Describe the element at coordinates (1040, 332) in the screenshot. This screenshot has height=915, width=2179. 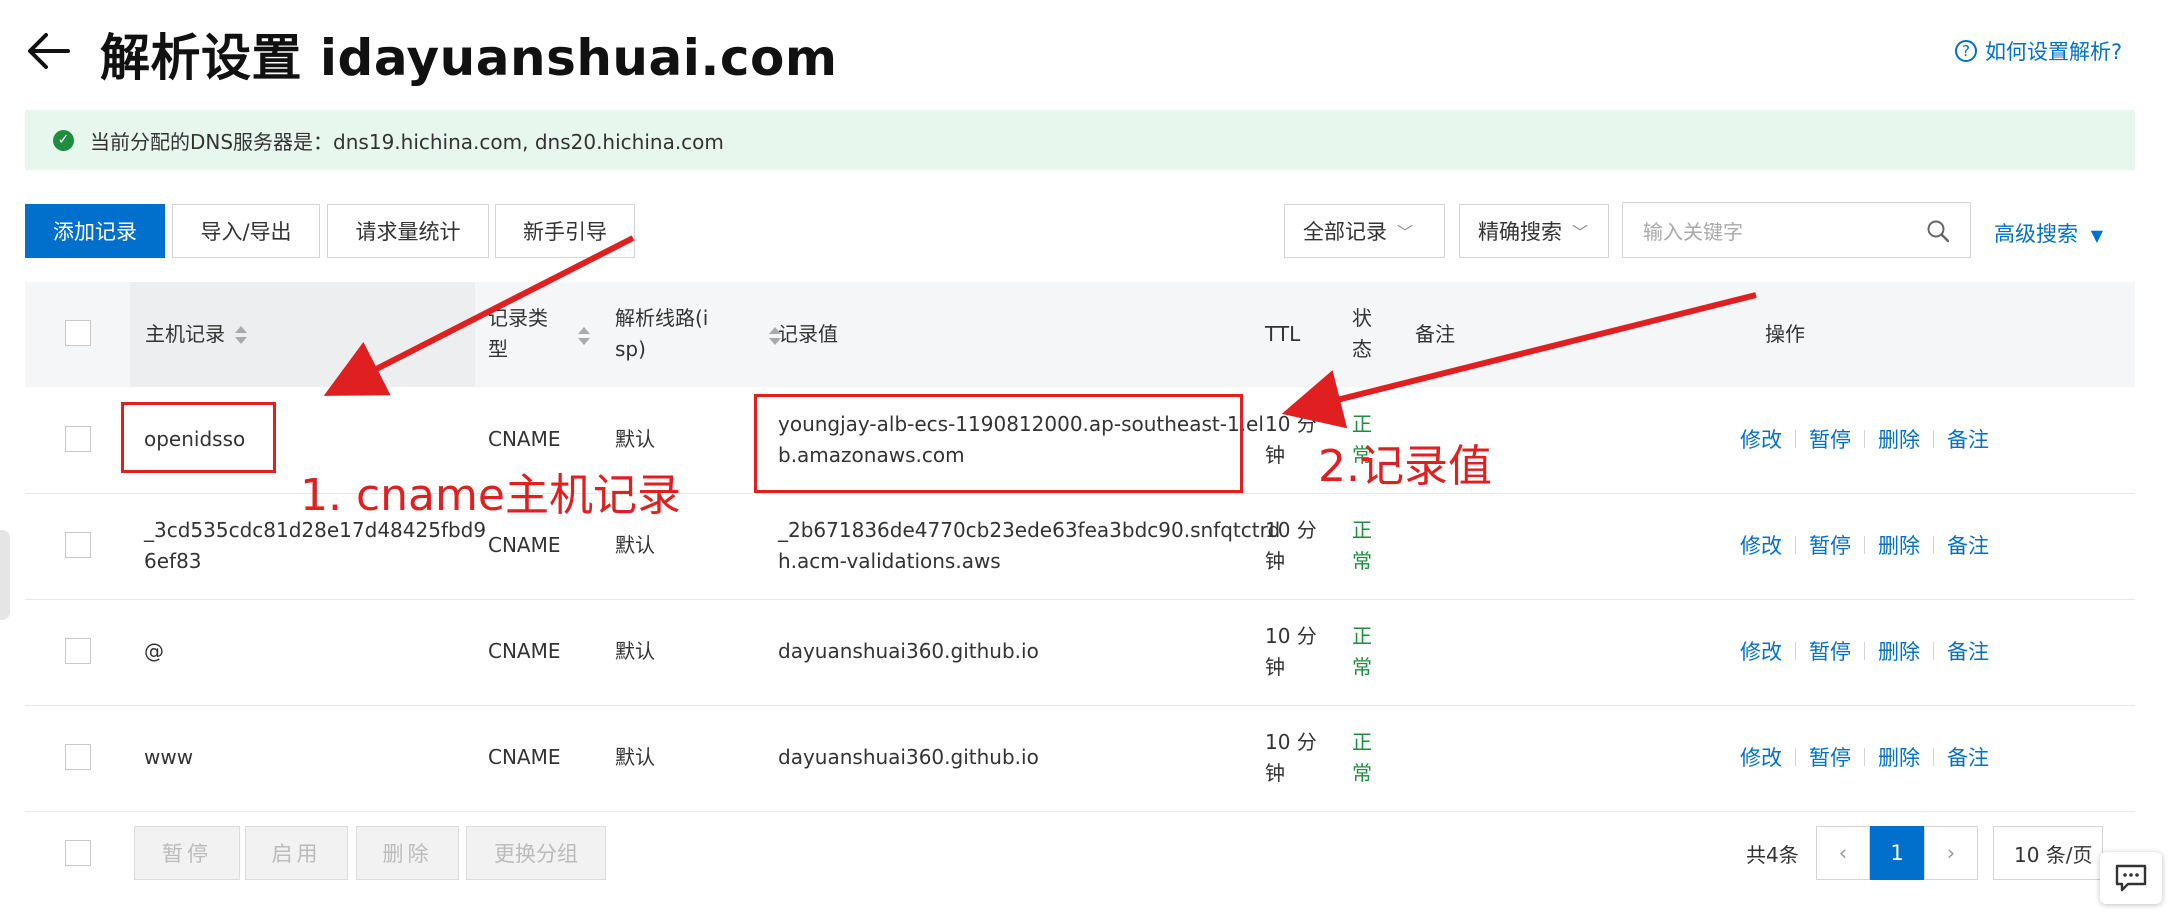
I see `annotation-arrows` at that location.